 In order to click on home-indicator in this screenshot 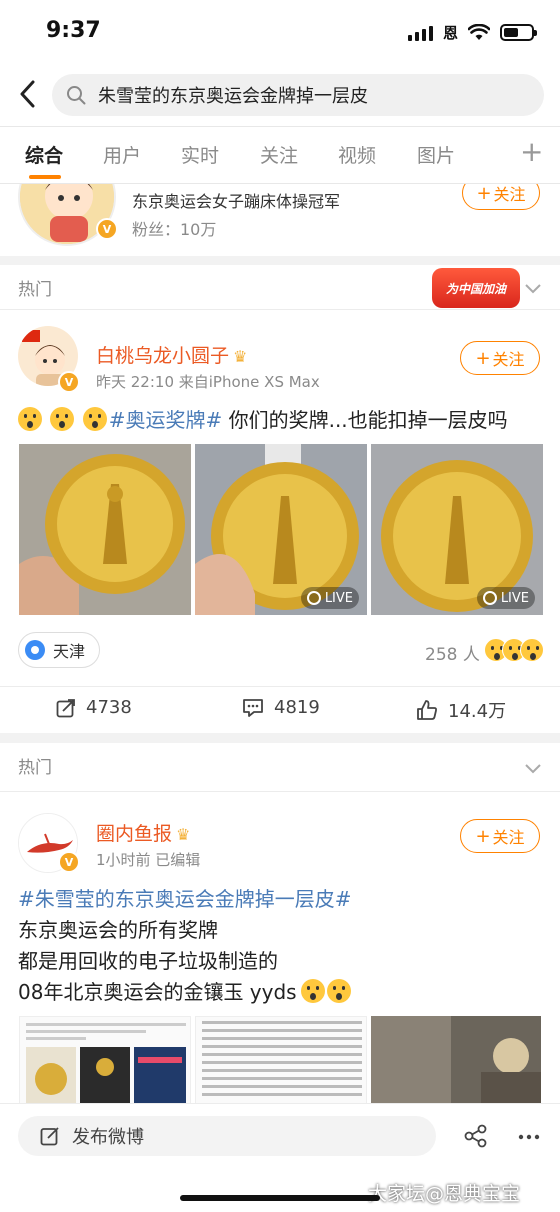, I will do `click(280, 1198)`.